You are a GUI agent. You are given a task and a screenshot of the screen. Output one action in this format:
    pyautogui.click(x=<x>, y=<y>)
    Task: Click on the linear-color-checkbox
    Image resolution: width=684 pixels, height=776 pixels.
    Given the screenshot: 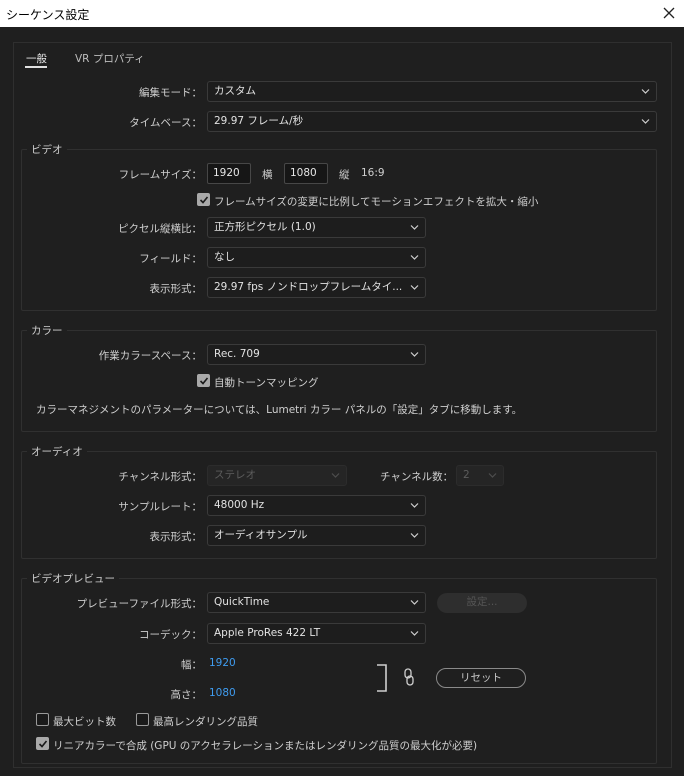 What is the action you would take?
    pyautogui.click(x=42, y=743)
    